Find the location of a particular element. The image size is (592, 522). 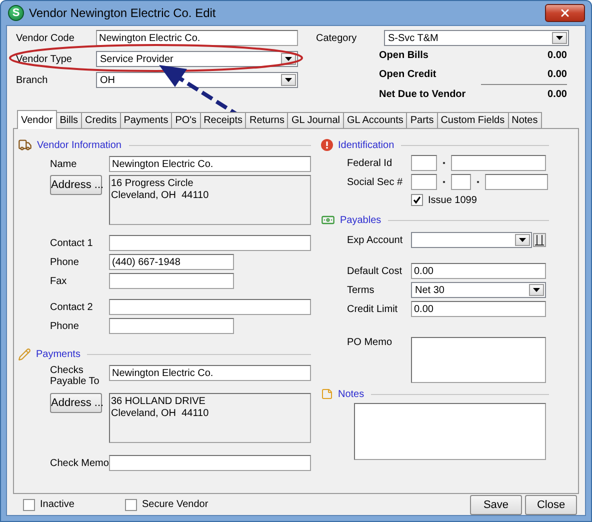

tab: Custom Fields is located at coordinates (472, 120).